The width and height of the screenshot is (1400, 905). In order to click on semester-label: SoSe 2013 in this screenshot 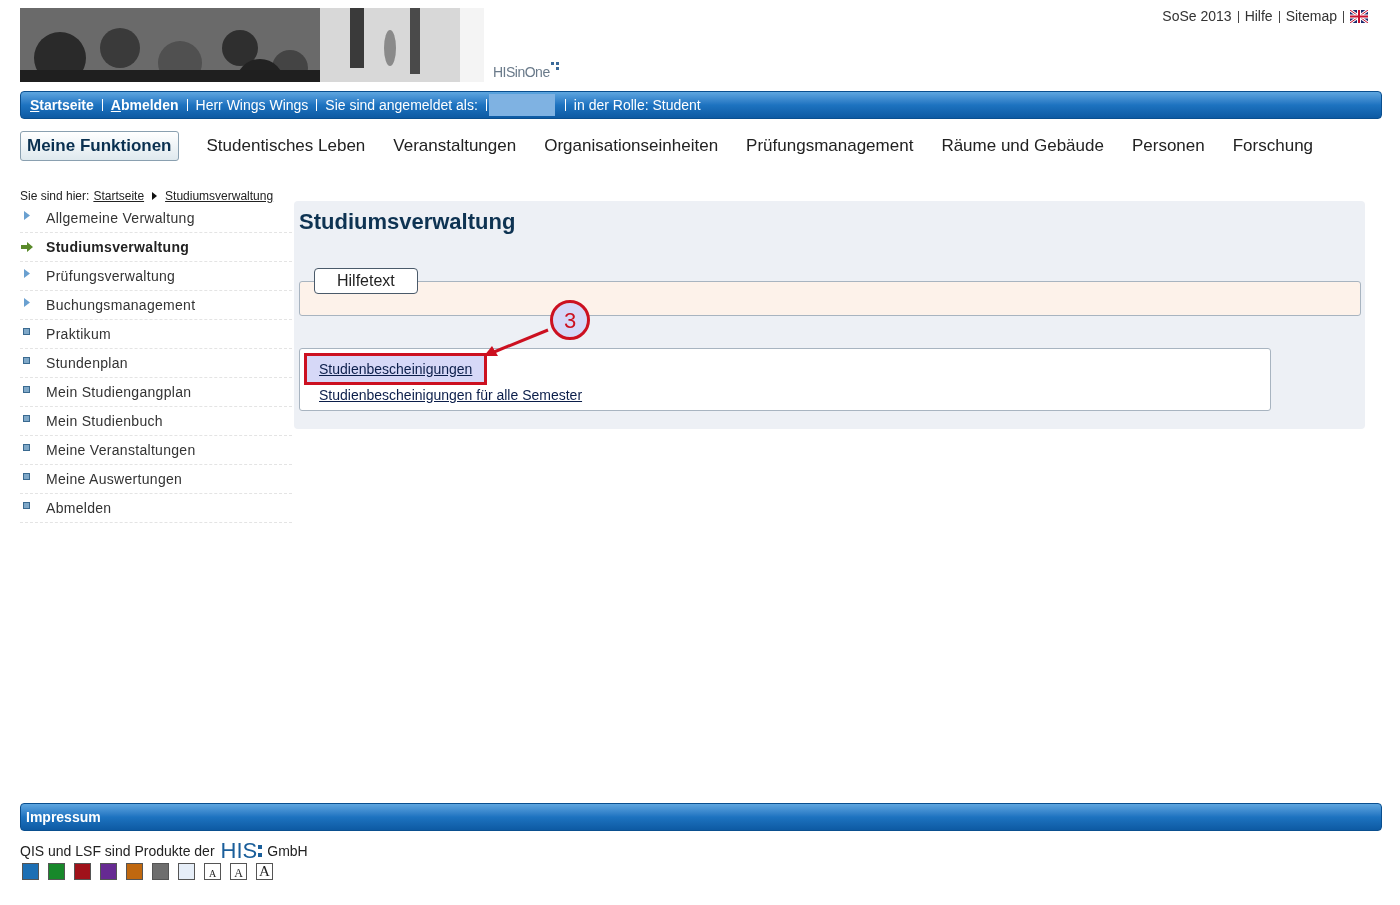, I will do `click(1197, 16)`.